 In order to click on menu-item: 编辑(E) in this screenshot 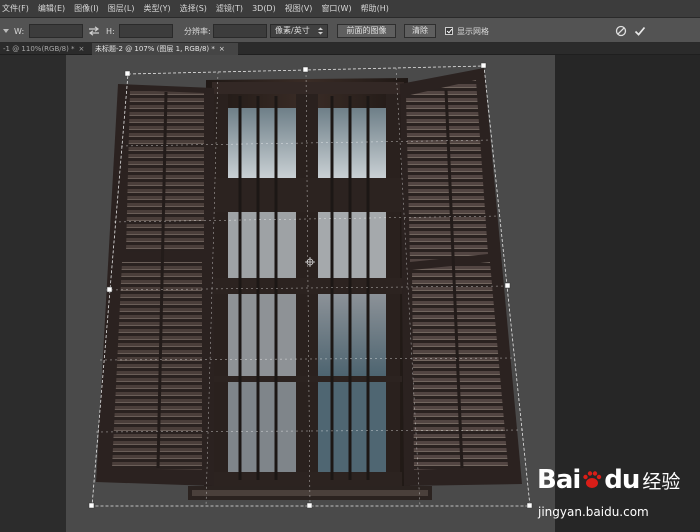, I will do `click(51, 8)`.